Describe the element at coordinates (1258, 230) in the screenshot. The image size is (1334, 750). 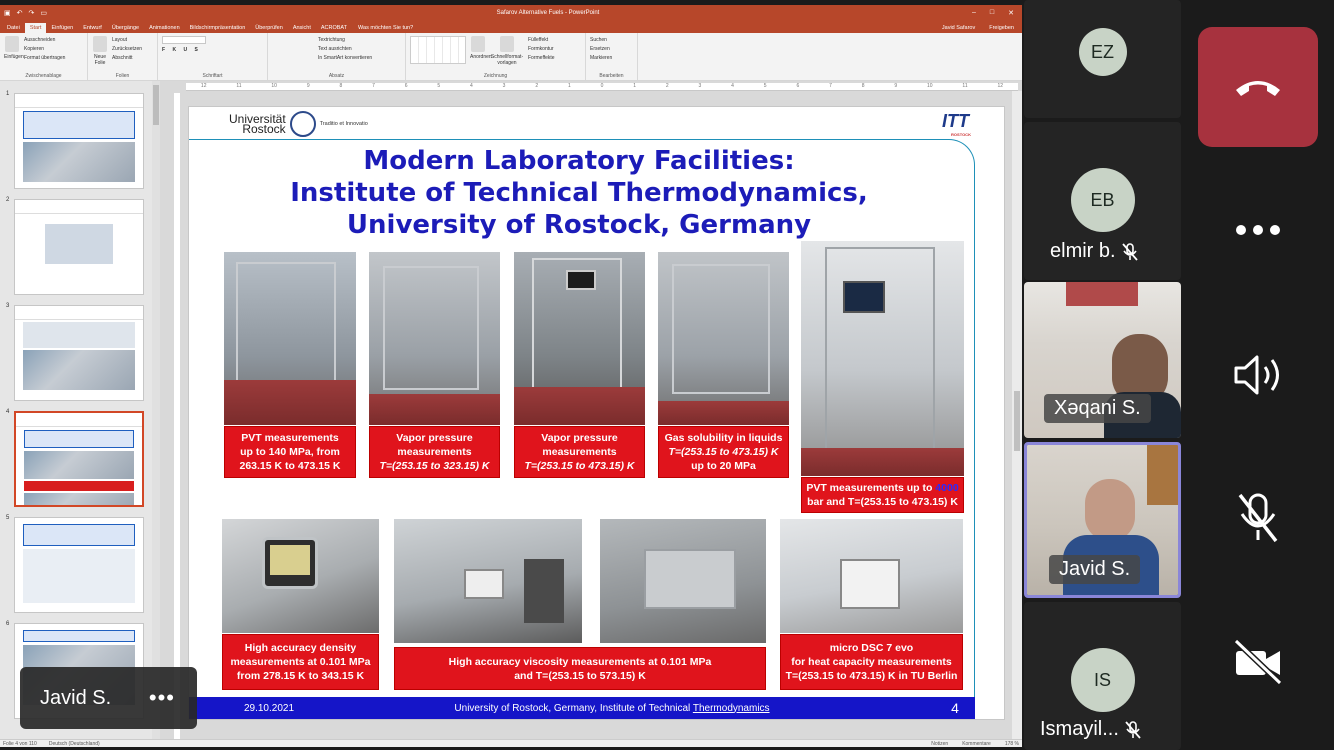
I see `more-button` at that location.